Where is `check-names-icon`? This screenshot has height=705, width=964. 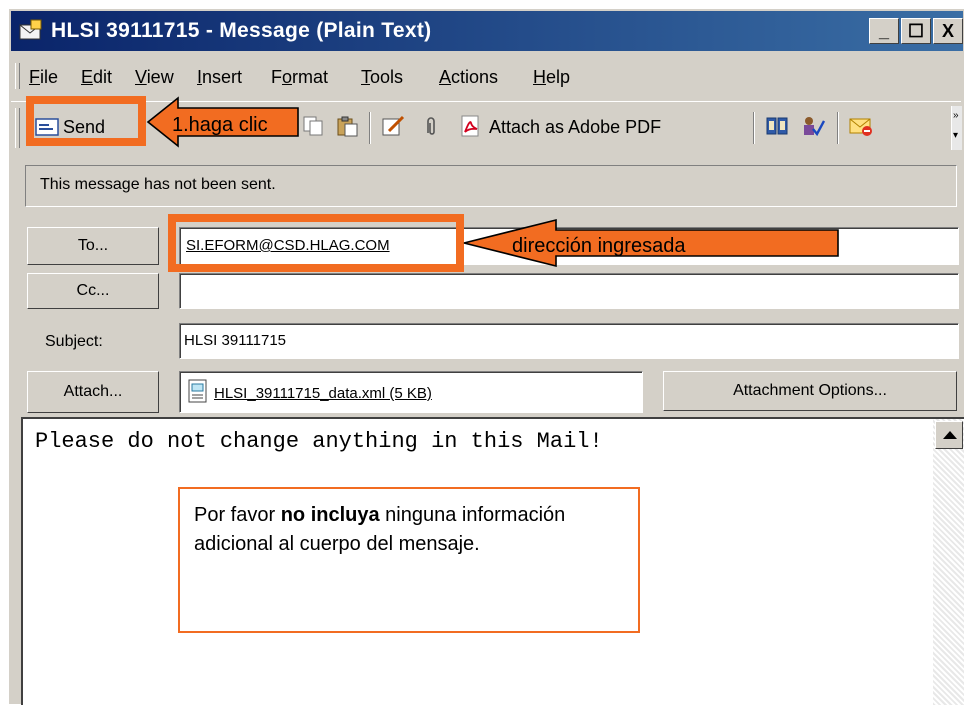 check-names-icon is located at coordinates (813, 126).